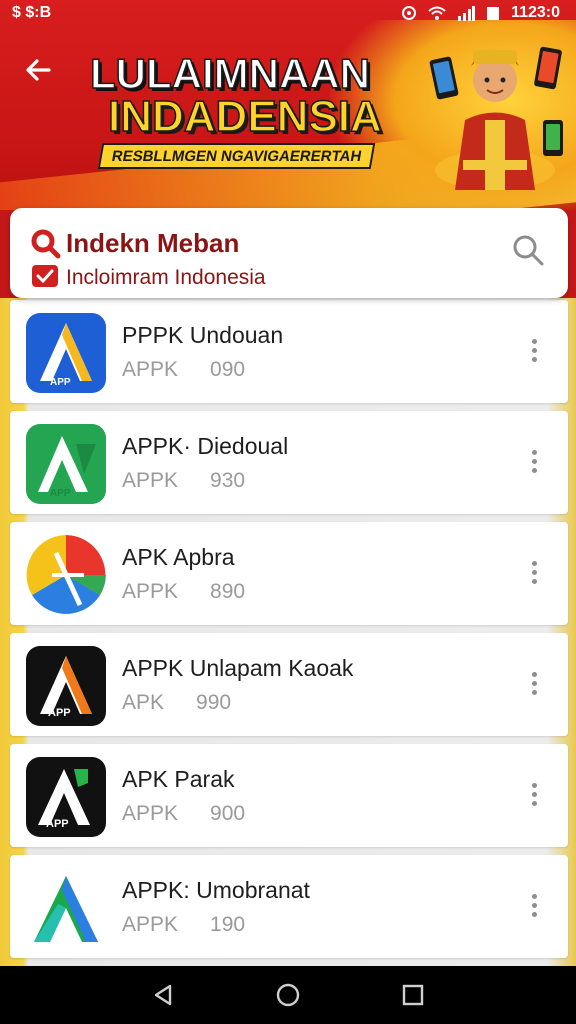  What do you see at coordinates (288, 13) in the screenshot?
I see `status-bar: $ $:B 1123:0` at bounding box center [288, 13].